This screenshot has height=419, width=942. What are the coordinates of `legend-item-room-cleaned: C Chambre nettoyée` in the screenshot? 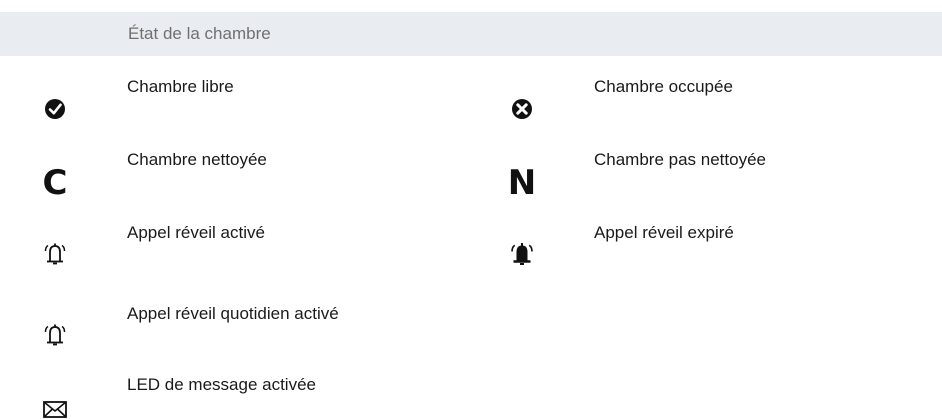 It's located at (215, 176).